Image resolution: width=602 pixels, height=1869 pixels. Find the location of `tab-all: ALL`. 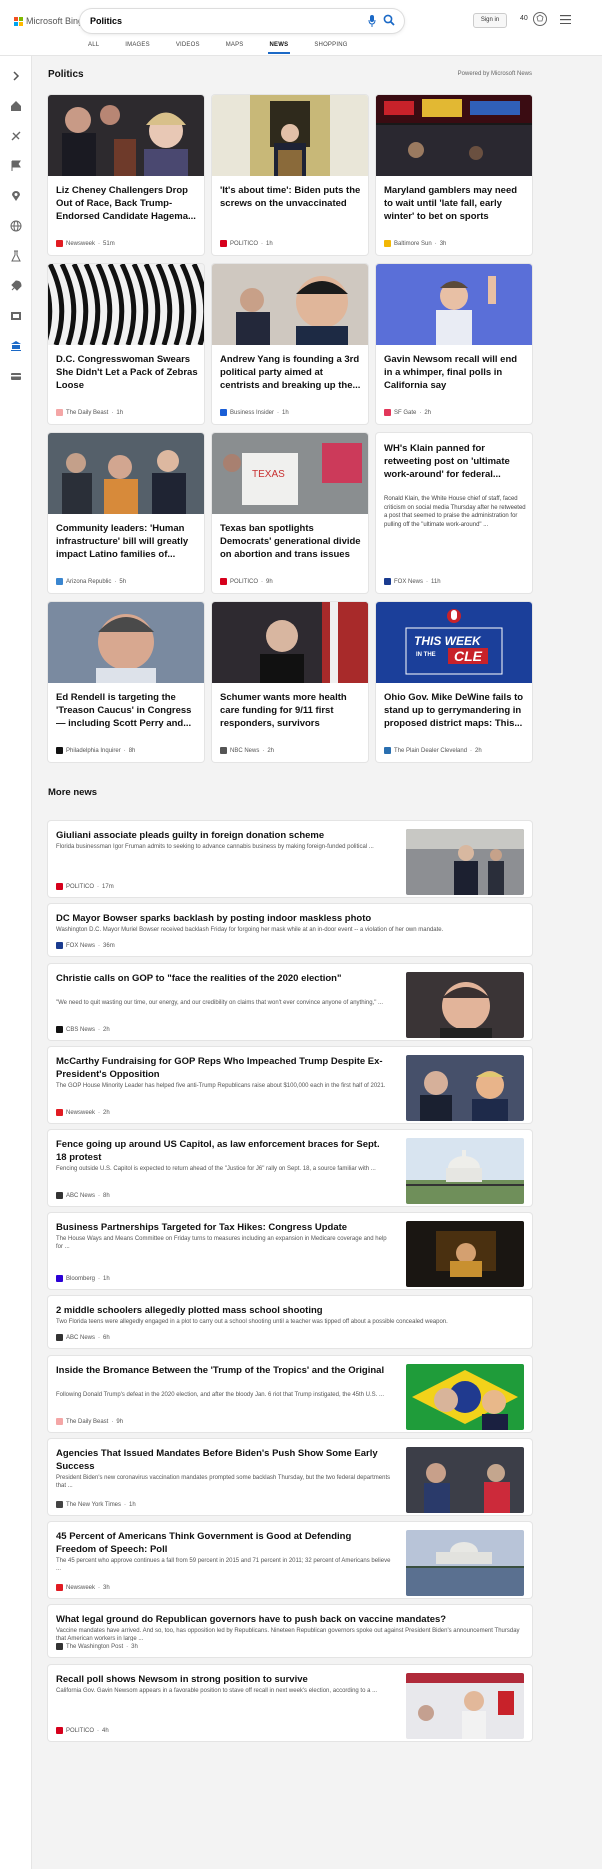

tab-all: ALL is located at coordinates (98, 46).